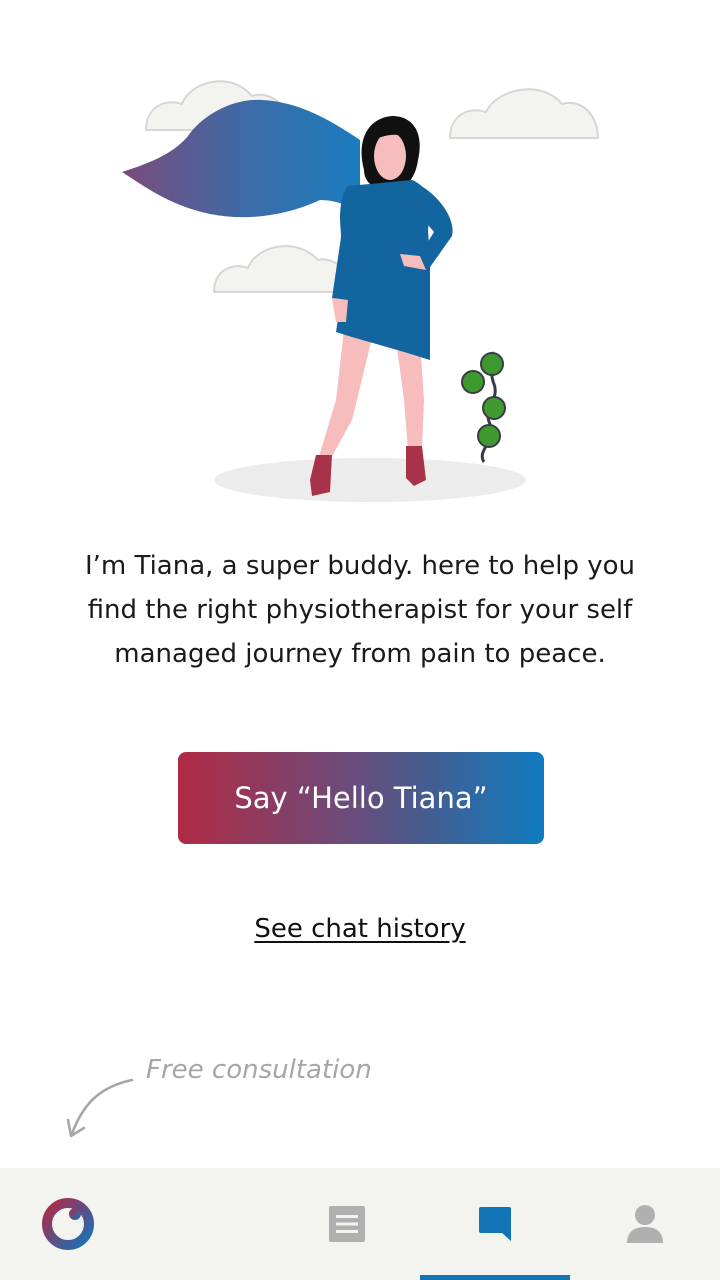 The image size is (720, 1280). What do you see at coordinates (100, 1108) in the screenshot?
I see `curved-arrow-icon` at bounding box center [100, 1108].